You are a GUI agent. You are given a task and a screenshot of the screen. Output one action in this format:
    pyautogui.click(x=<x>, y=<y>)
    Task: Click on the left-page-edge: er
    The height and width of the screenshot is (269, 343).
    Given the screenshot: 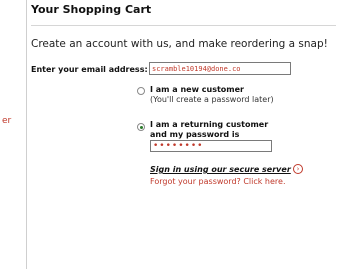 What is the action you would take?
    pyautogui.click(x=13, y=134)
    